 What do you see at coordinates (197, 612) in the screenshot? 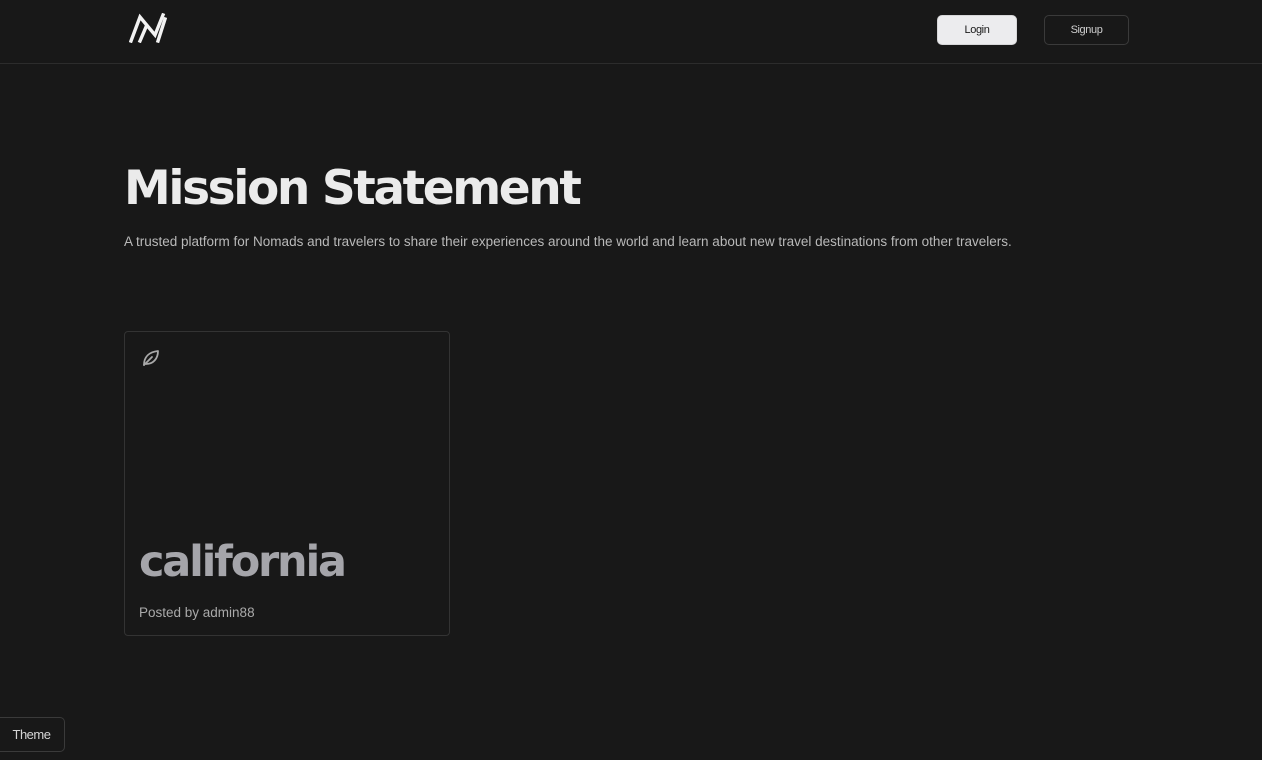
I see `post-author: Posted by admin88` at bounding box center [197, 612].